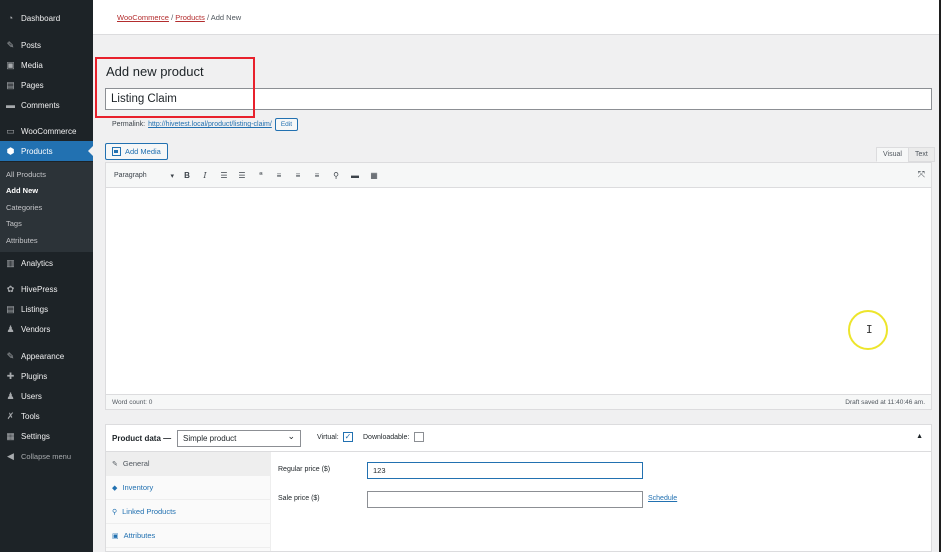 Image resolution: width=941 pixels, height=552 pixels. Describe the element at coordinates (921, 174) in the screenshot. I see `fullscreen-icon: ⤧` at that location.